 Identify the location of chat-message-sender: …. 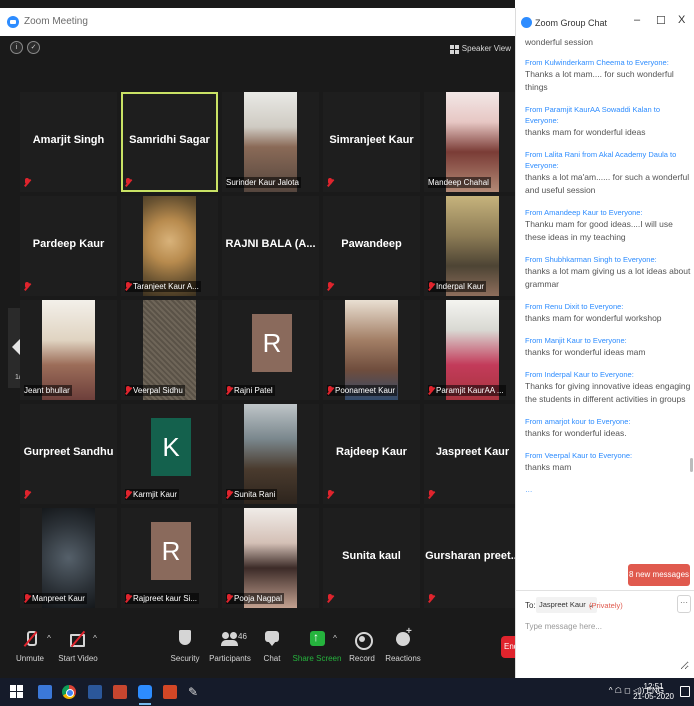
(529, 488).